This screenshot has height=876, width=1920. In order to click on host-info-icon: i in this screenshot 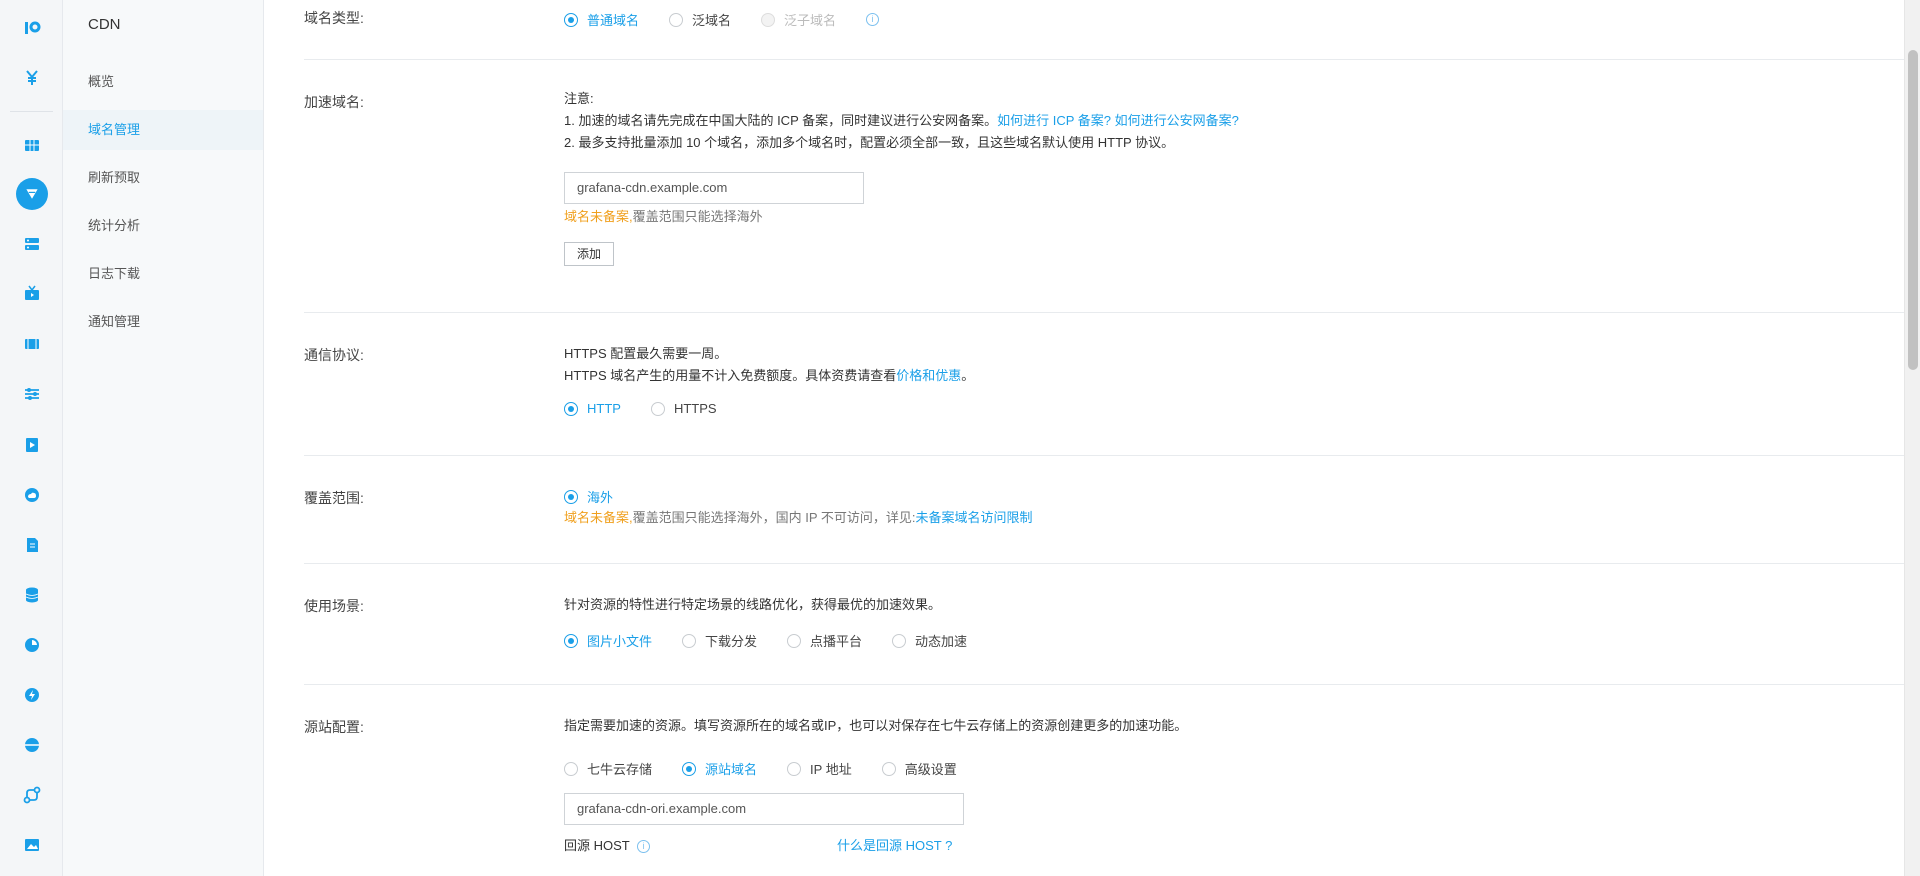, I will do `click(644, 847)`.